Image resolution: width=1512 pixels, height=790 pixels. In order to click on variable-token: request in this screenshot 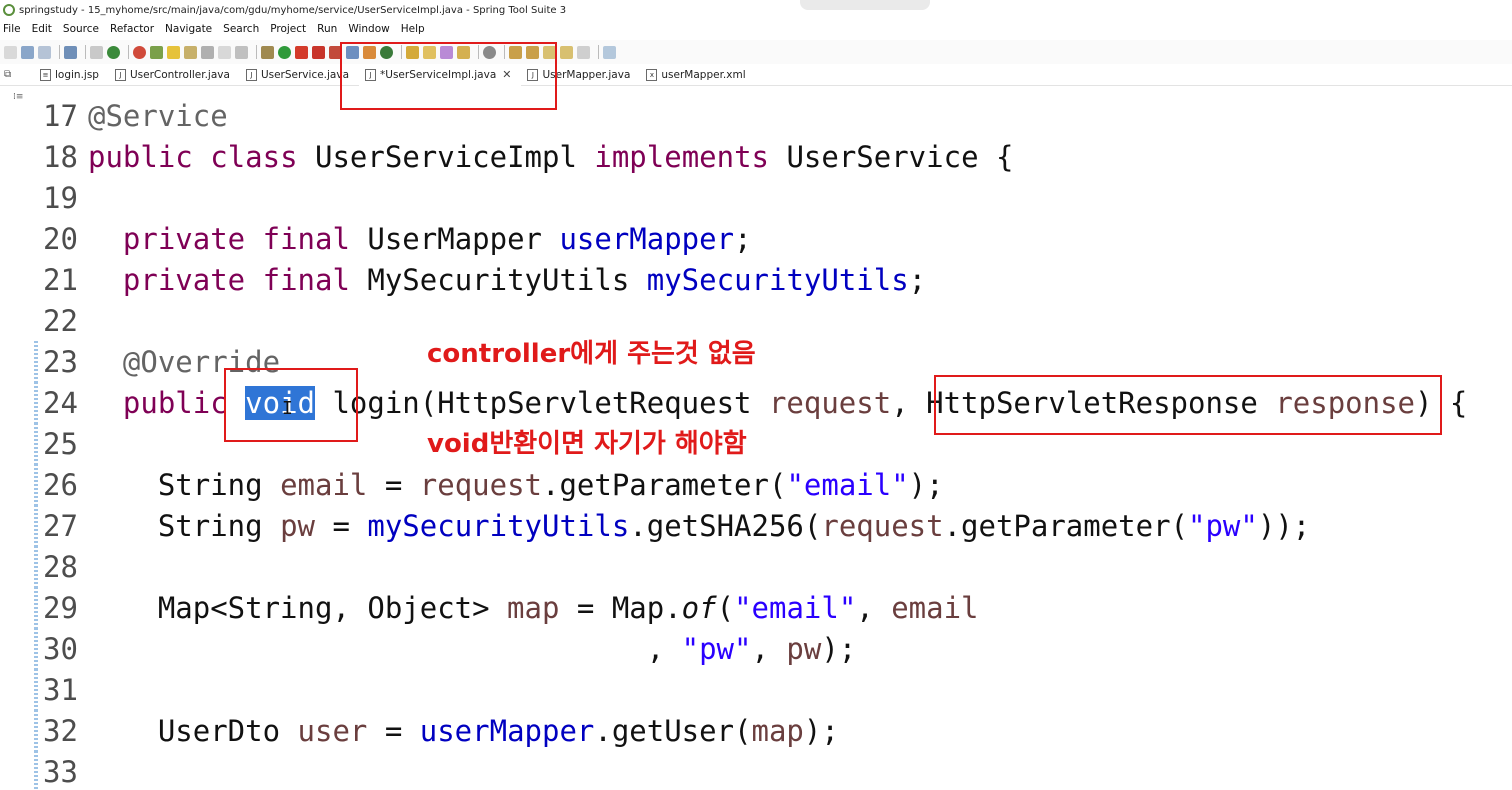, I will do `click(480, 484)`.